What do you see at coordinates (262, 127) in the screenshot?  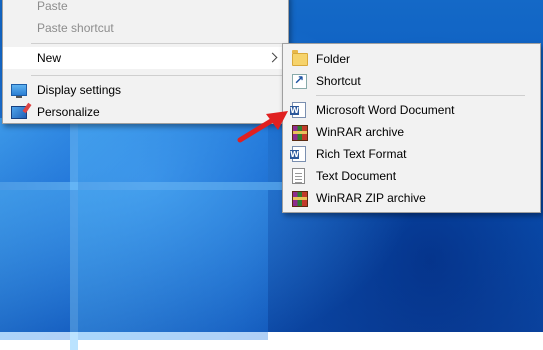 I see `red-arrow-icon` at bounding box center [262, 127].